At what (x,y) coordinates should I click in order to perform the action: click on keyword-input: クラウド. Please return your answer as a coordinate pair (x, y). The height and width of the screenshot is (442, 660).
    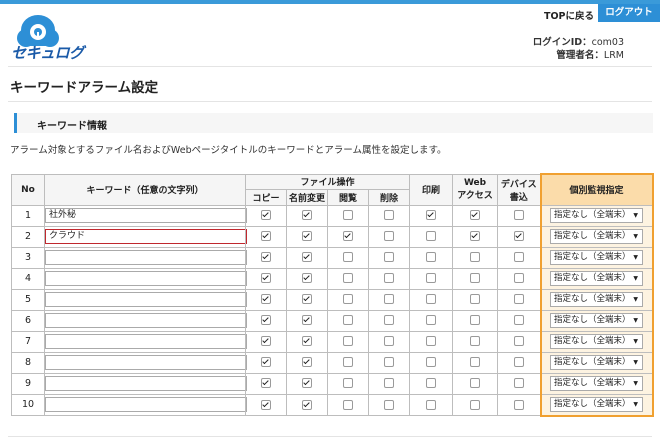
    Looking at the image, I should click on (146, 236).